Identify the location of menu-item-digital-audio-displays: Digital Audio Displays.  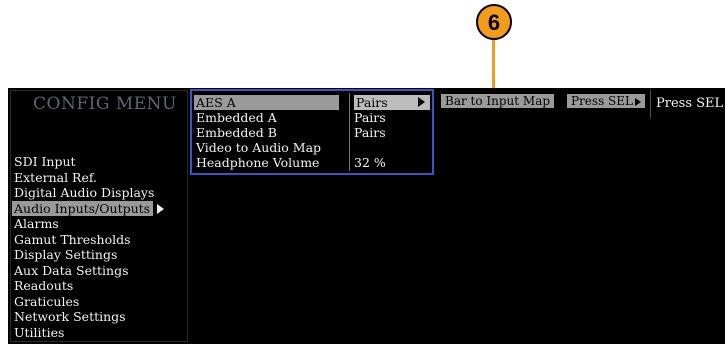
(89, 193).